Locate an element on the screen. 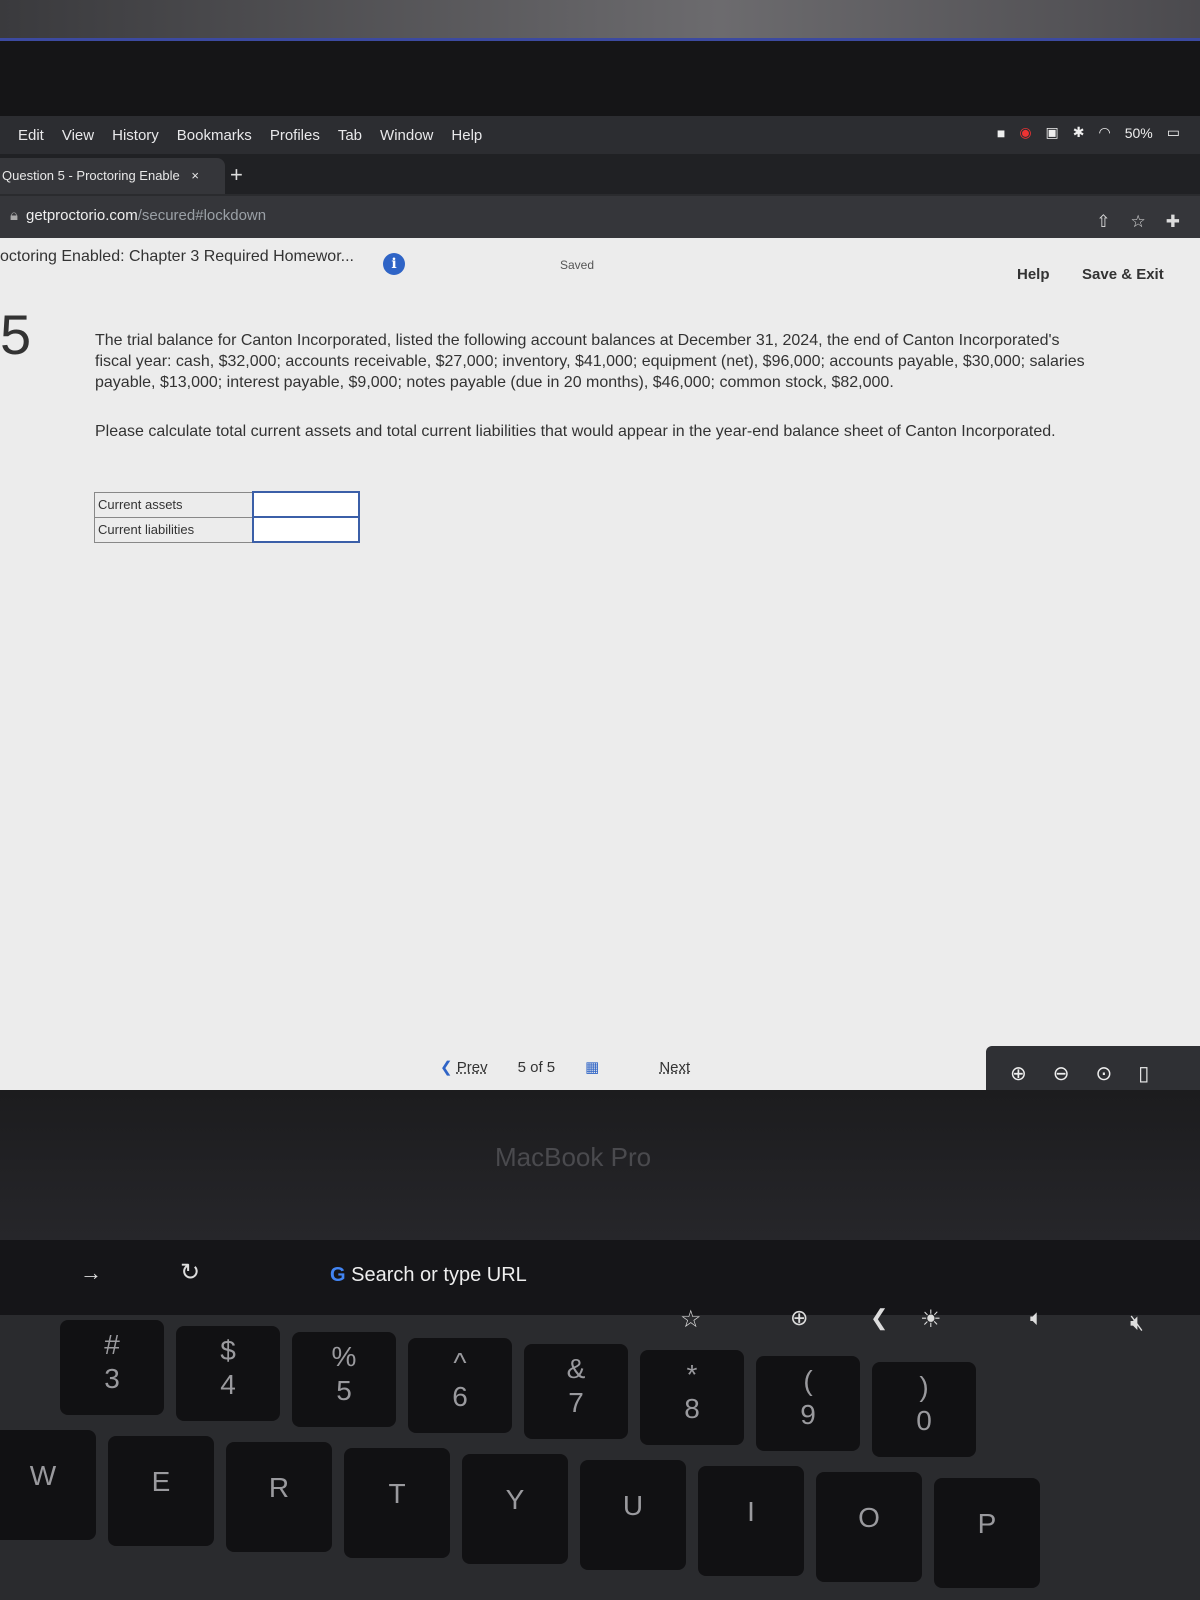  answer-table: Current assets Current liabilities is located at coordinates (227, 517).